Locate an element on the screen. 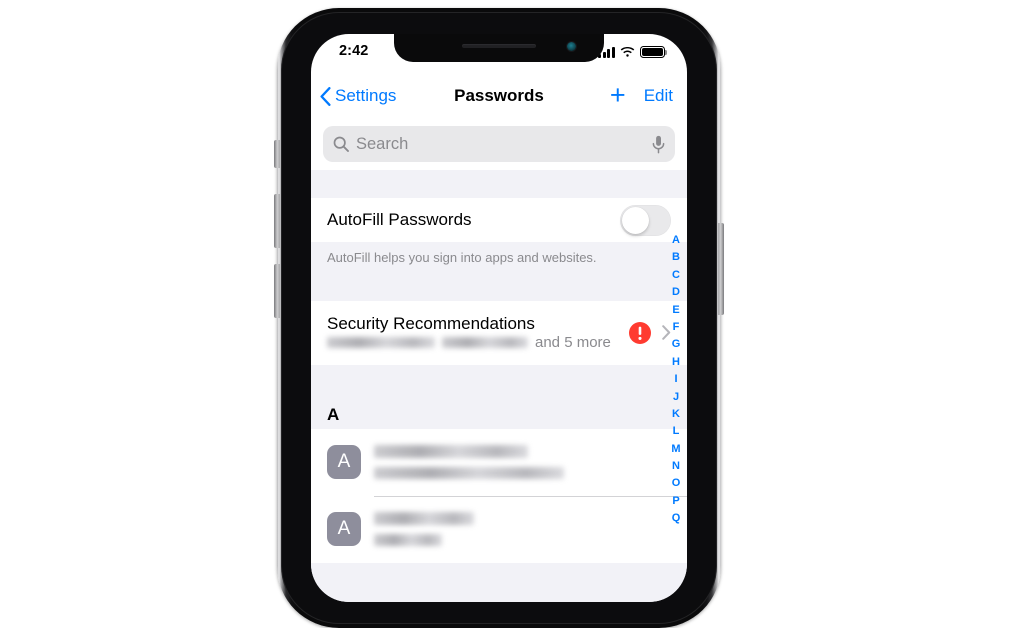 This screenshot has height=628, width=1024. index-letter-o: O is located at coordinates (676, 483).